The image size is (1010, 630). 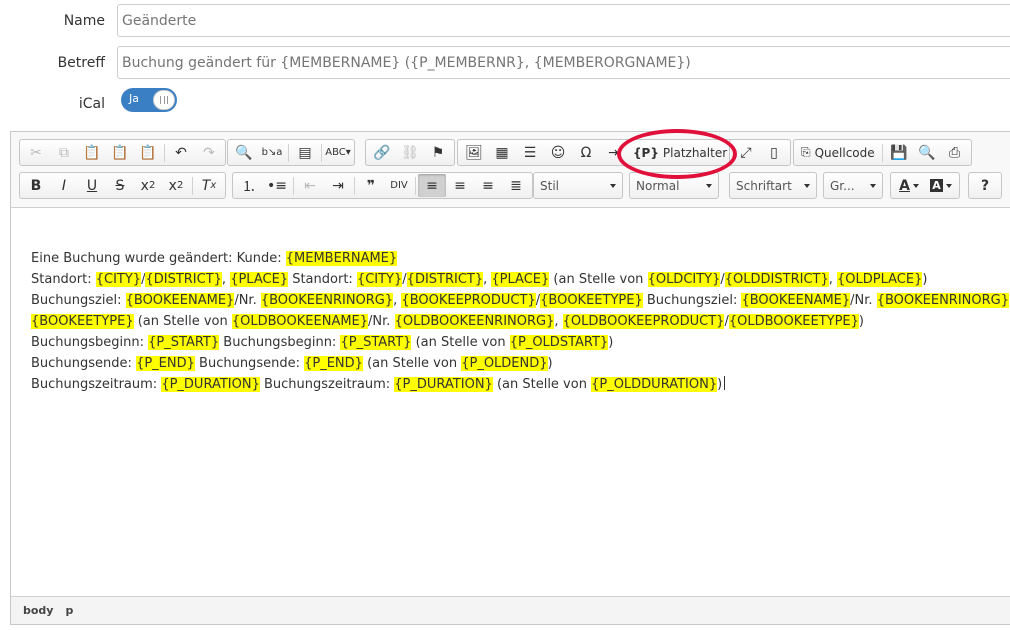 What do you see at coordinates (776, 279) in the screenshot?
I see `placeholder-tag: {OLDDISTRICT}` at bounding box center [776, 279].